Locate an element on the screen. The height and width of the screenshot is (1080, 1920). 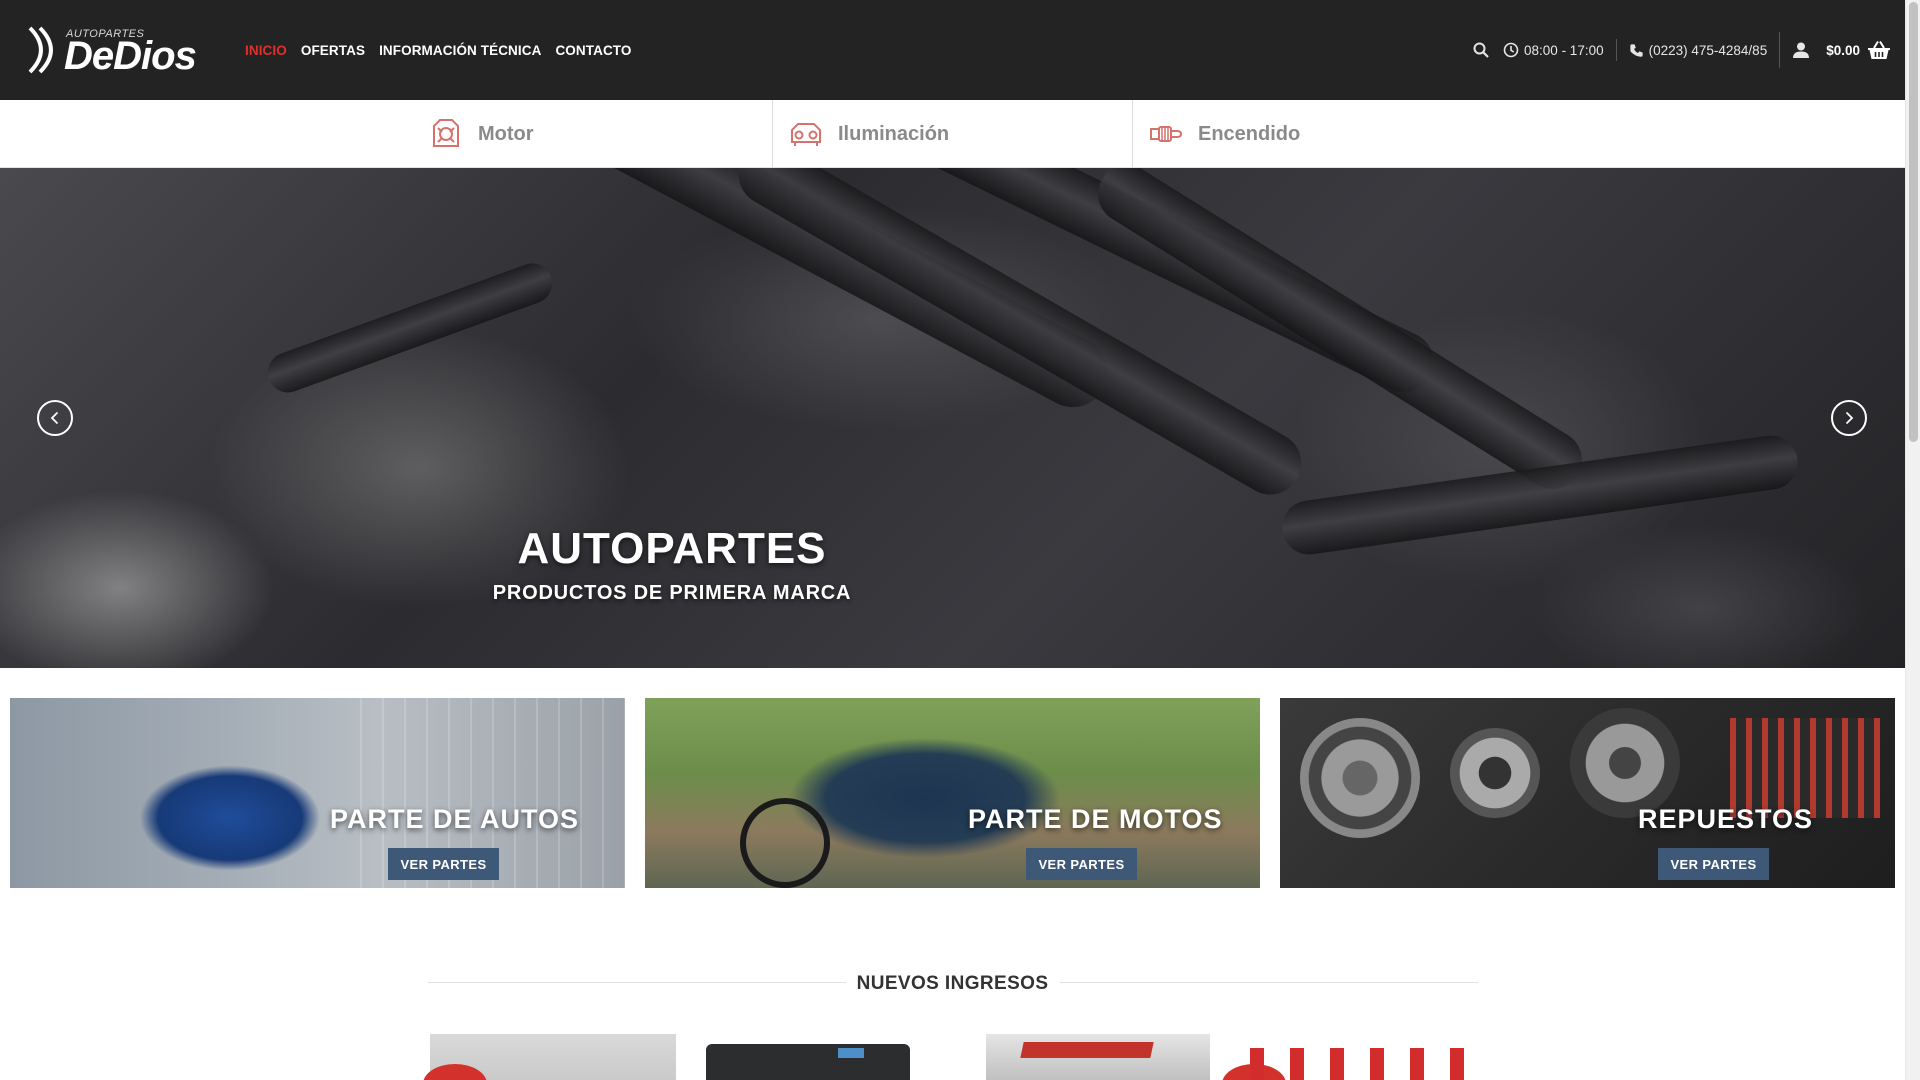
page-scrollbar is located at coordinates (1912, 540).